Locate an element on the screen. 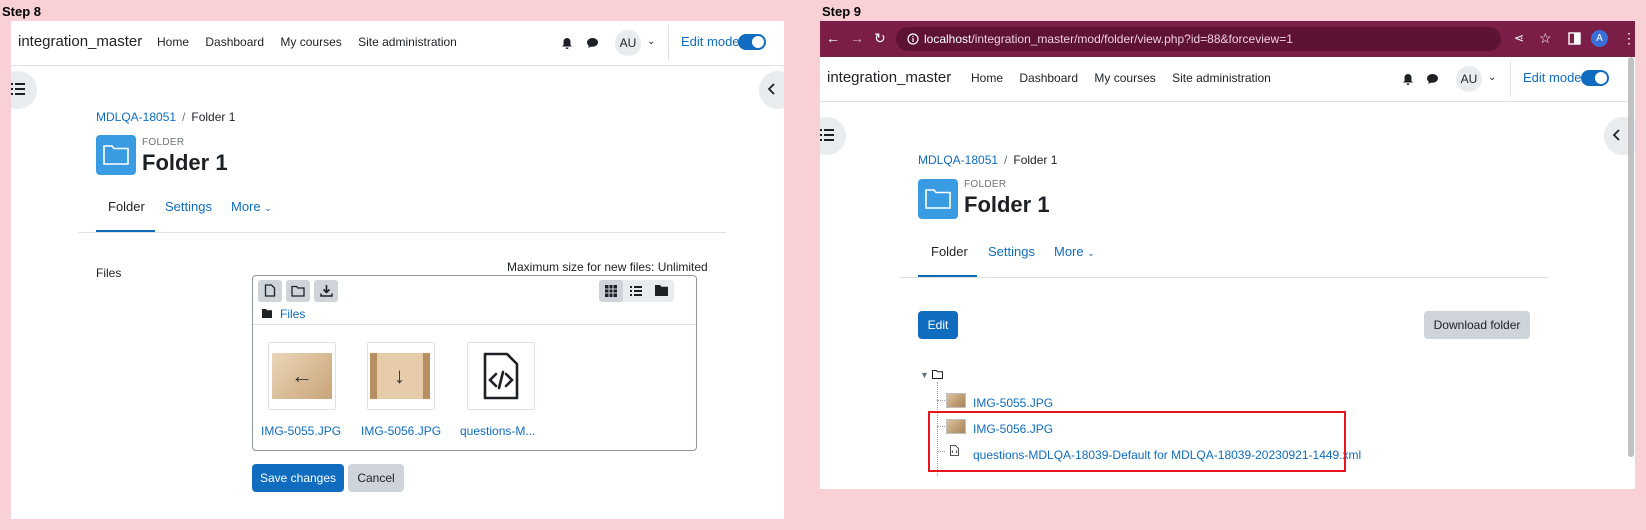  chevron-left-icon is located at coordinates (771, 89).